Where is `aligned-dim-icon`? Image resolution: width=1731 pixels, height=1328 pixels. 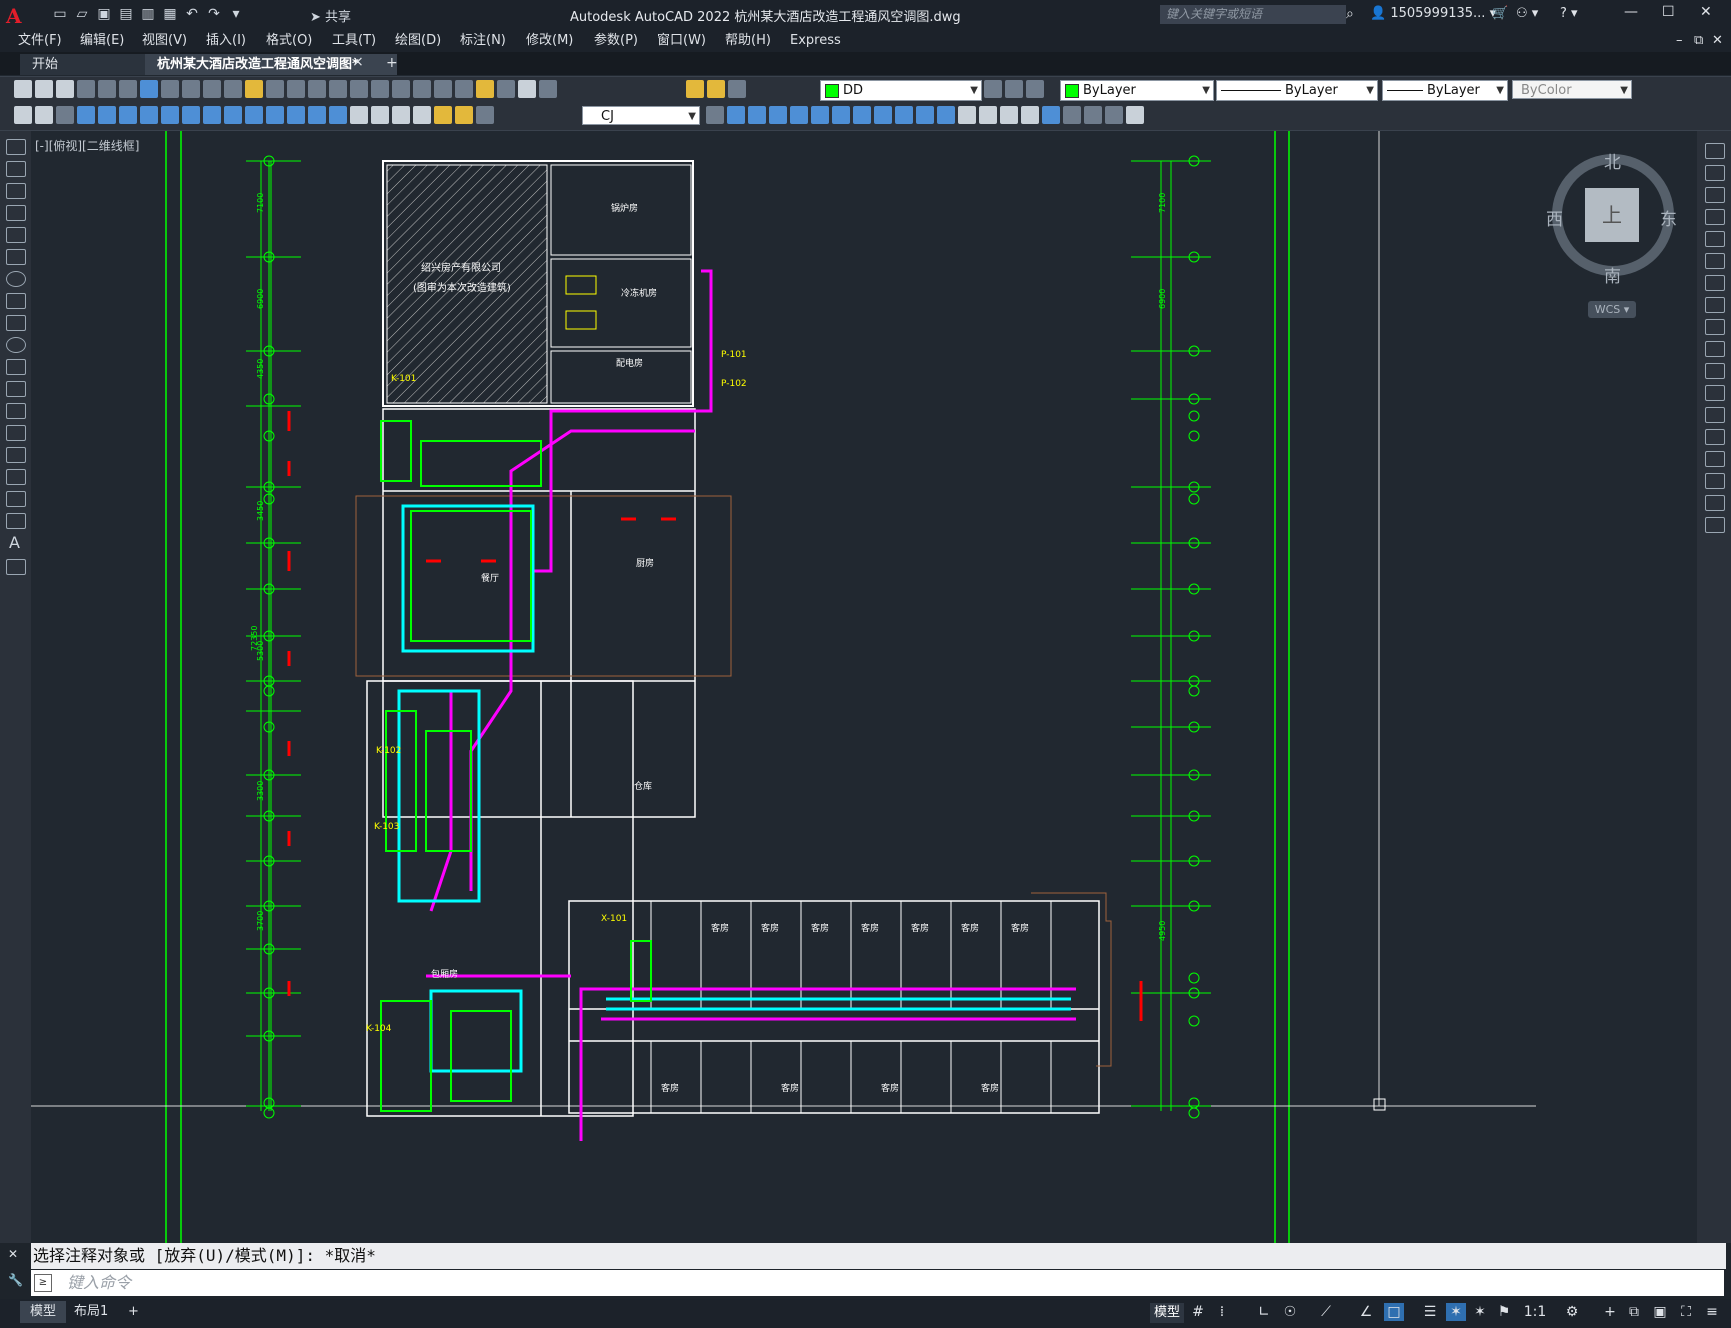
aligned-dim-icon is located at coordinates (107, 115).